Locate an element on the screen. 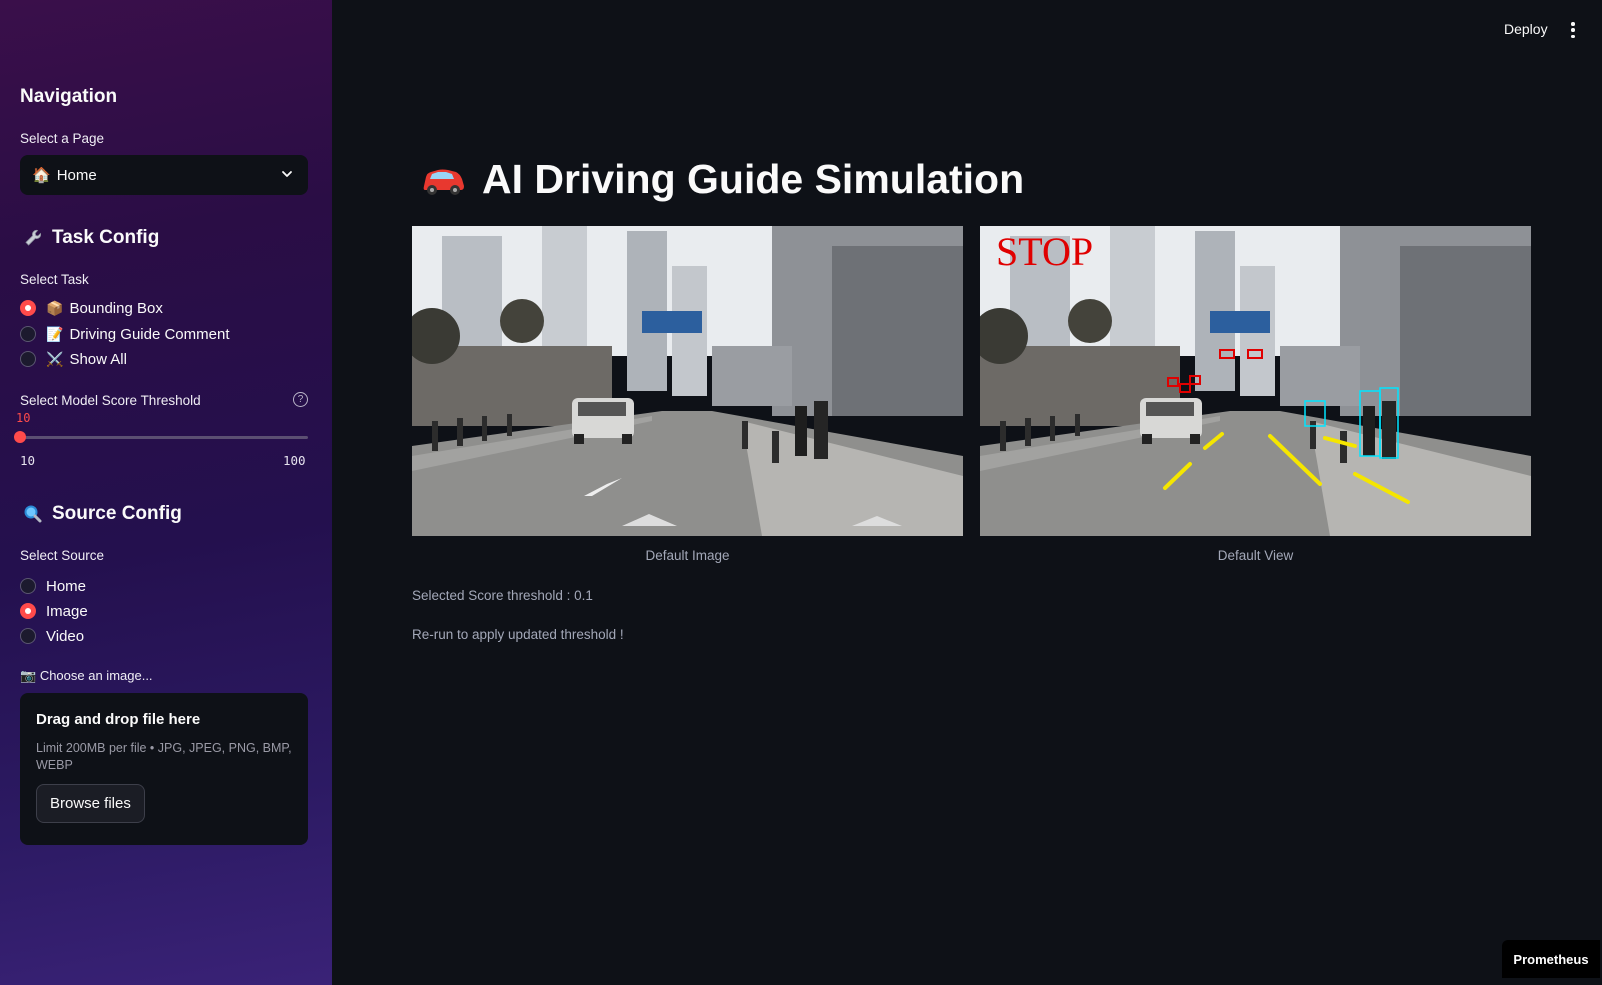  more-menu-icon is located at coordinates (1573, 30).